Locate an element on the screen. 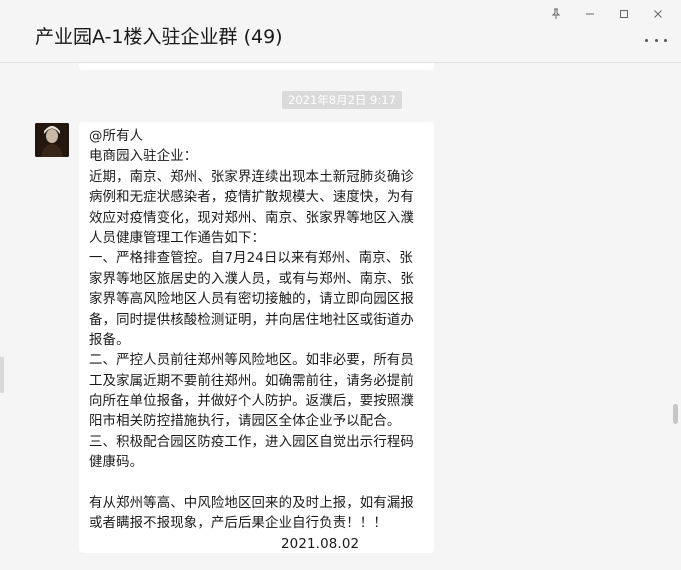 This screenshot has height=570, width=681. minimize-icon-graphic is located at coordinates (590, 14).